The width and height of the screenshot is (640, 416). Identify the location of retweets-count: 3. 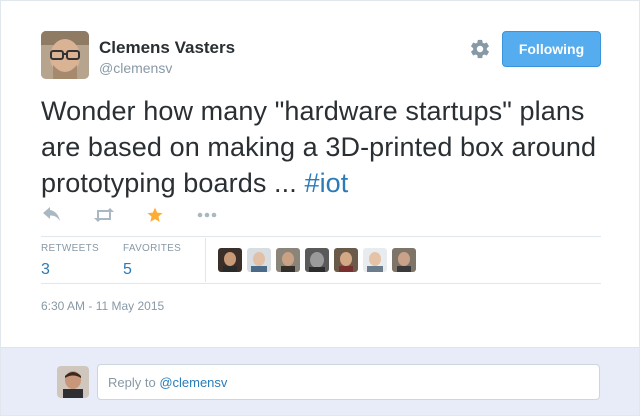
(70, 270).